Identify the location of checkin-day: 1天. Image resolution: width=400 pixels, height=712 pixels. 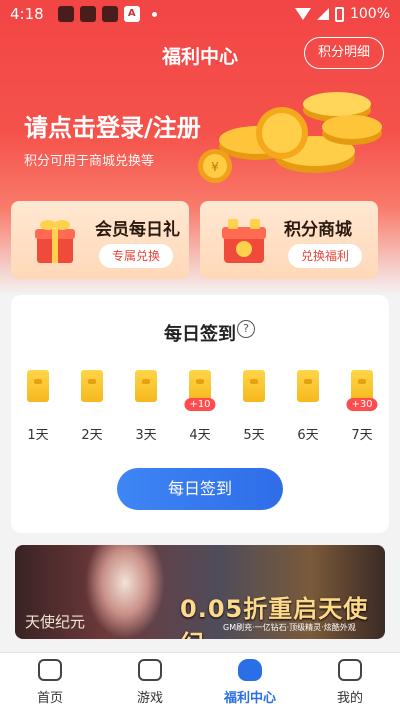
(38, 406).